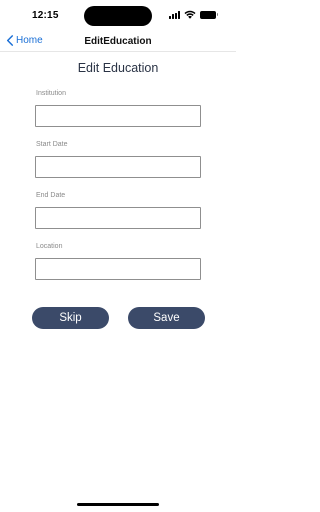 The width and height of the screenshot is (320, 512). What do you see at coordinates (118, 504) in the screenshot?
I see `home-indicator` at bounding box center [118, 504].